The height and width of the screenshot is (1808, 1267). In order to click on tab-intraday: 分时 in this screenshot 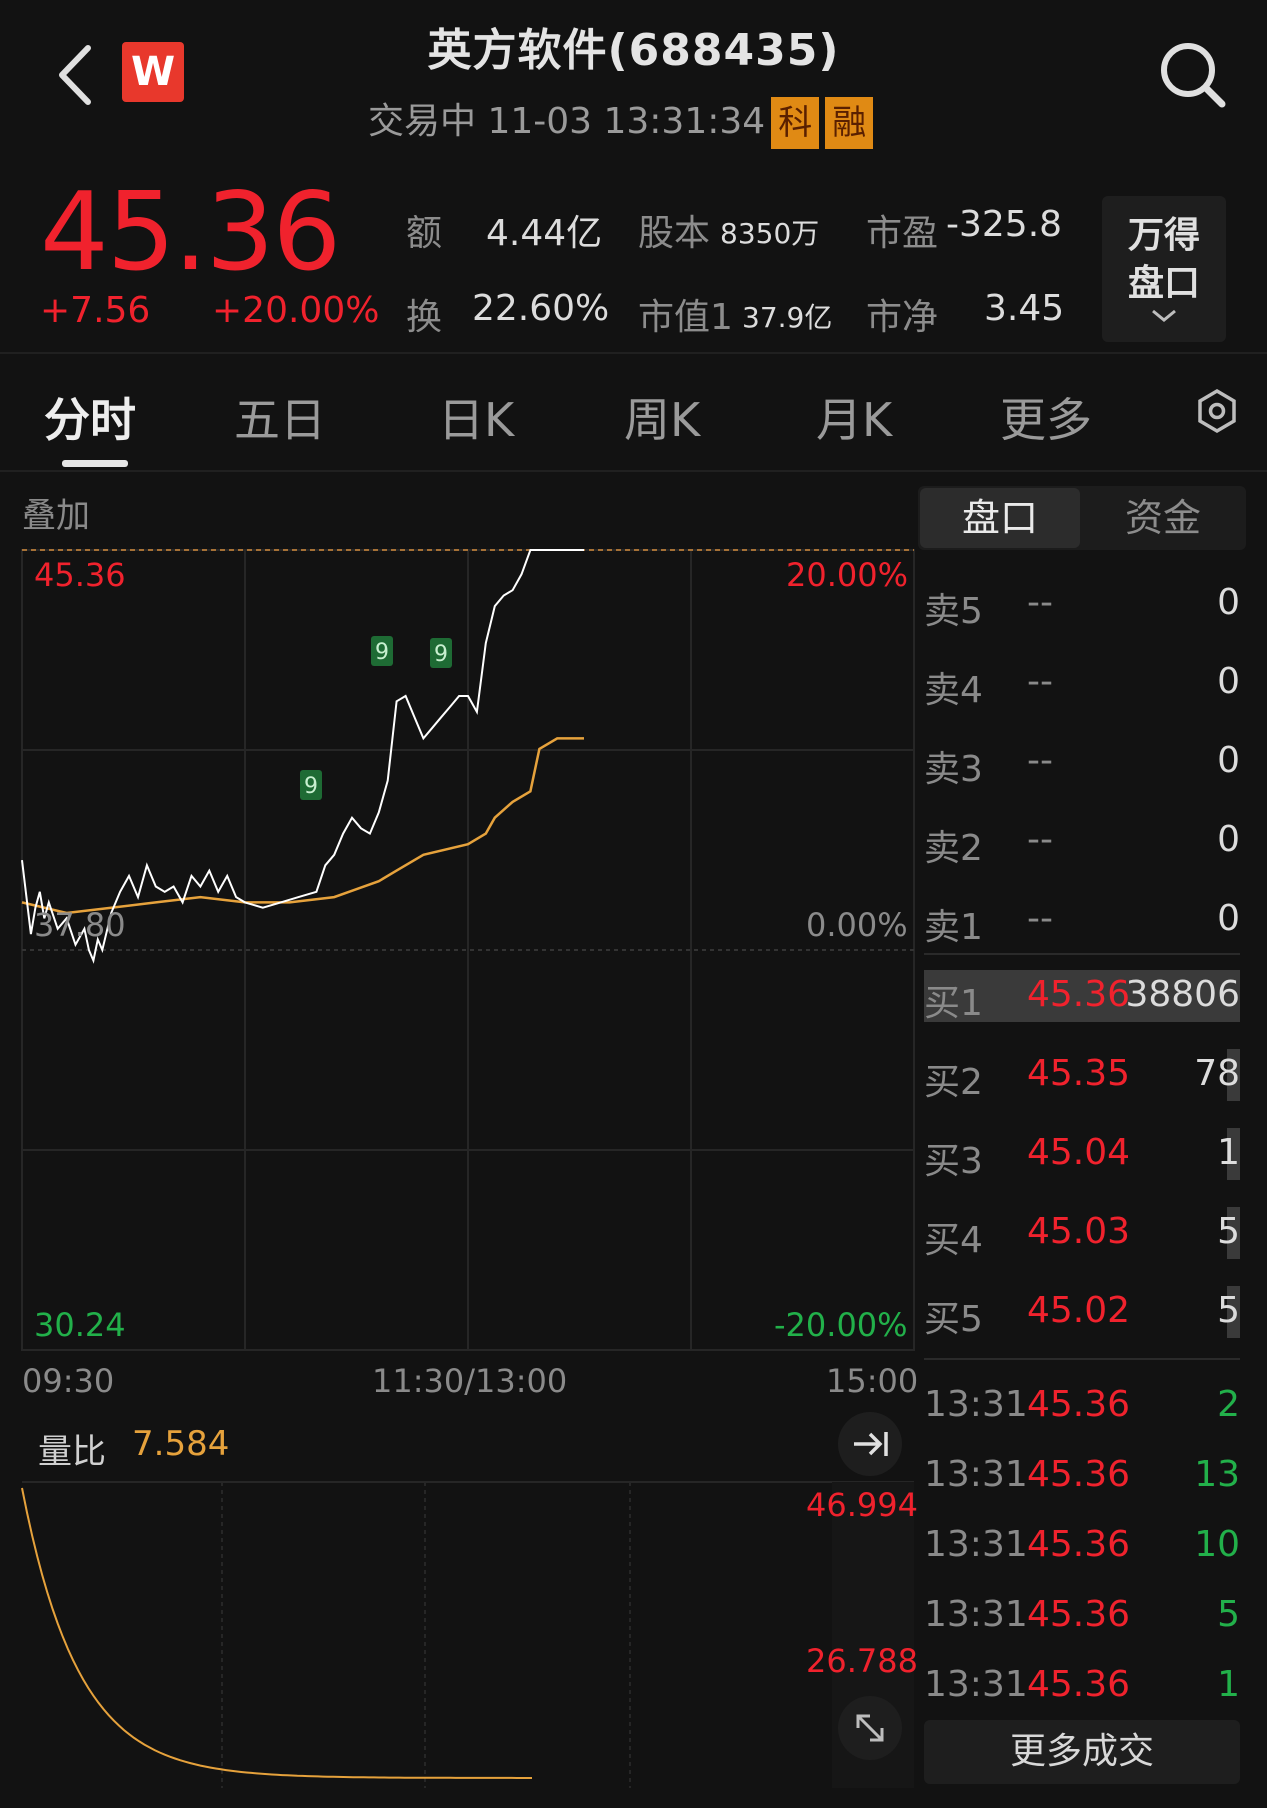, I will do `click(90, 417)`.